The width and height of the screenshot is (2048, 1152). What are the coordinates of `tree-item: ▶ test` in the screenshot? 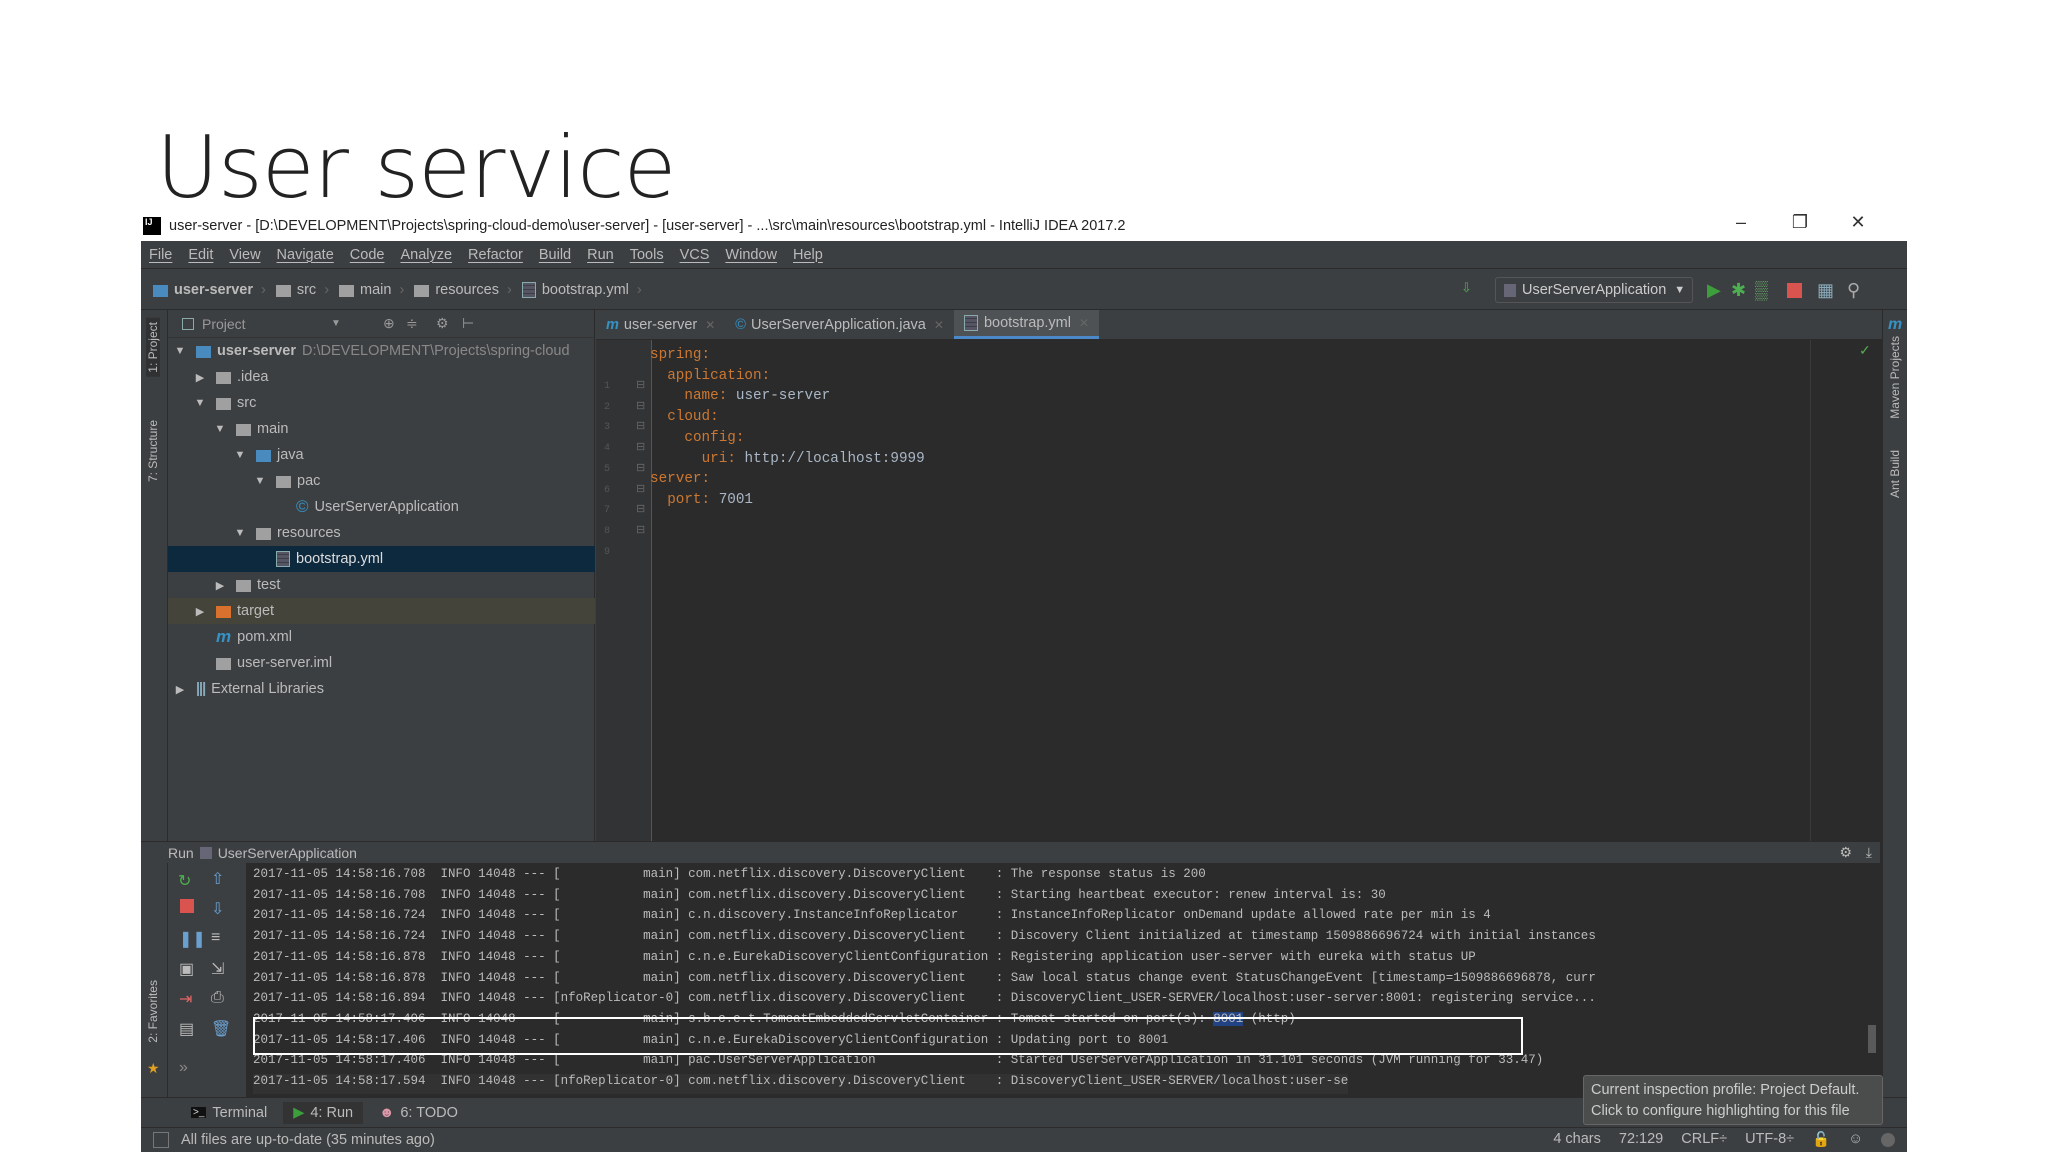 It's located at (381, 585).